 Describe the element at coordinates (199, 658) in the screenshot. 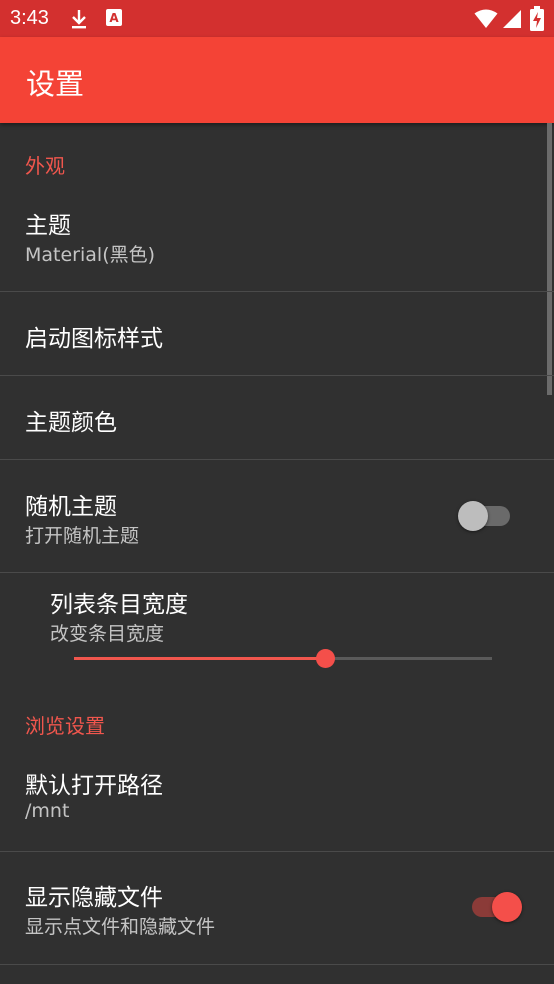

I see `slider-fill` at that location.